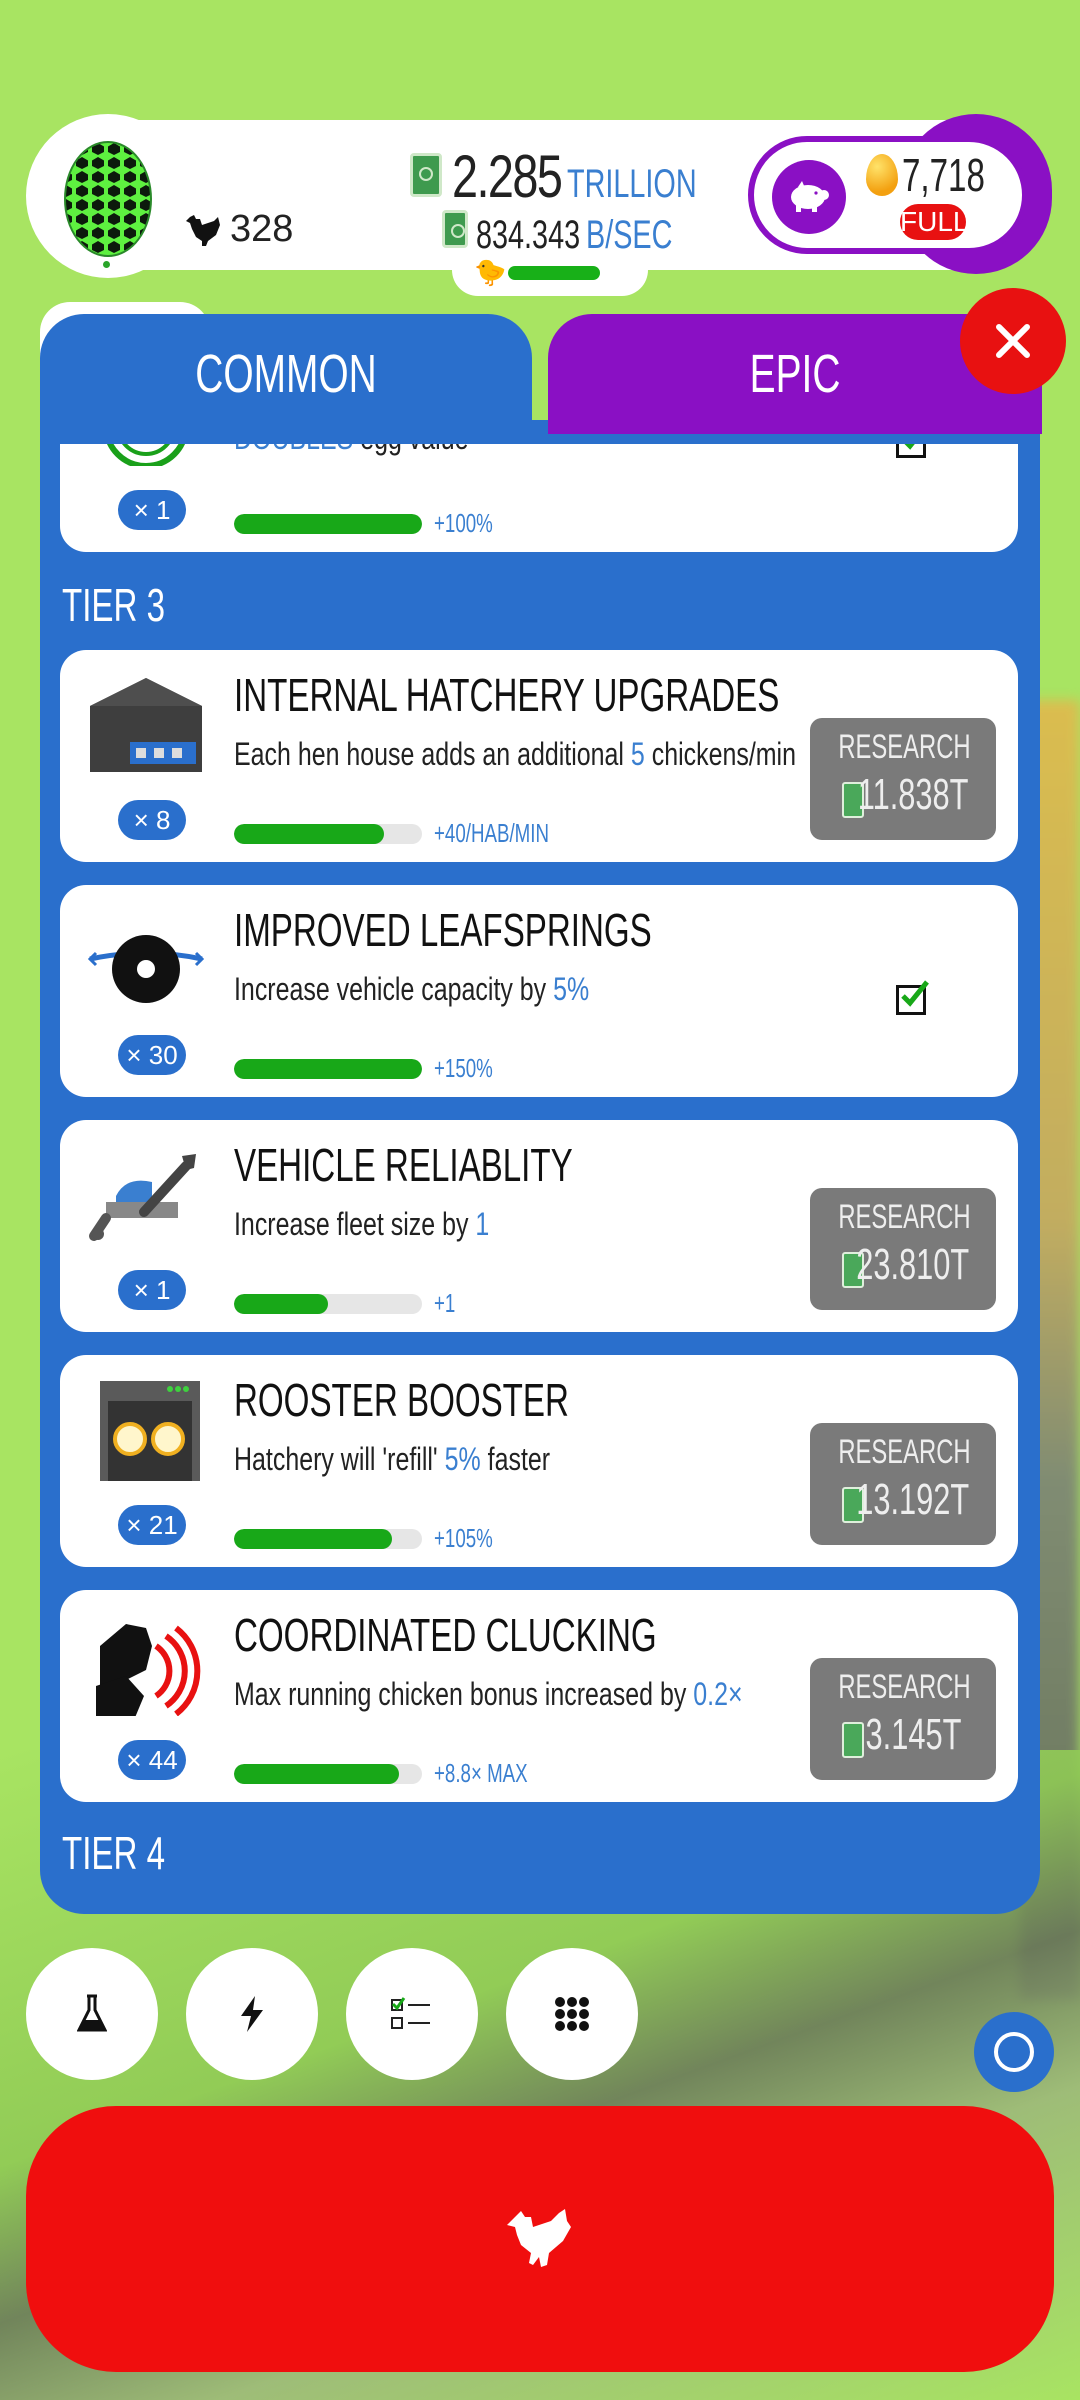 The height and width of the screenshot is (2400, 1080). I want to click on chicken-count: 328, so click(238, 229).